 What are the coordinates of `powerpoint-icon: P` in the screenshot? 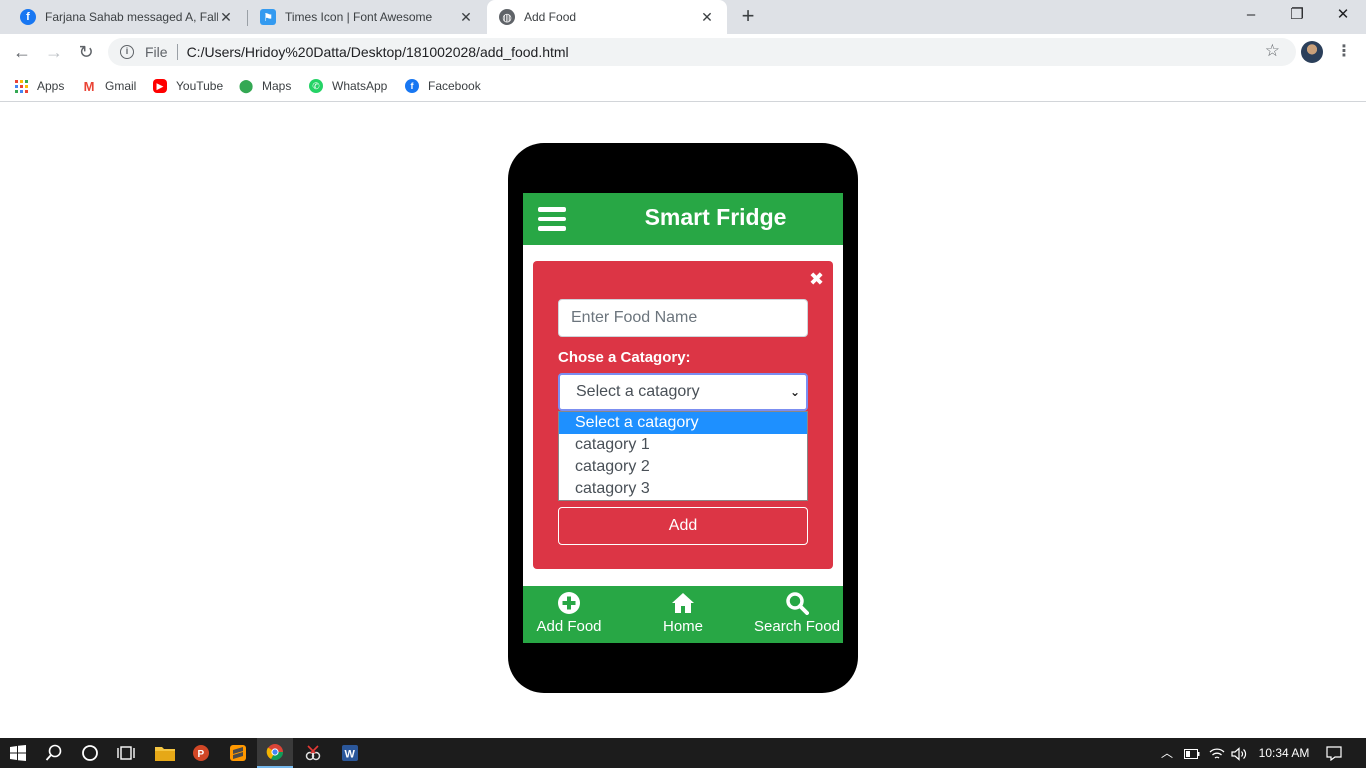 It's located at (201, 753).